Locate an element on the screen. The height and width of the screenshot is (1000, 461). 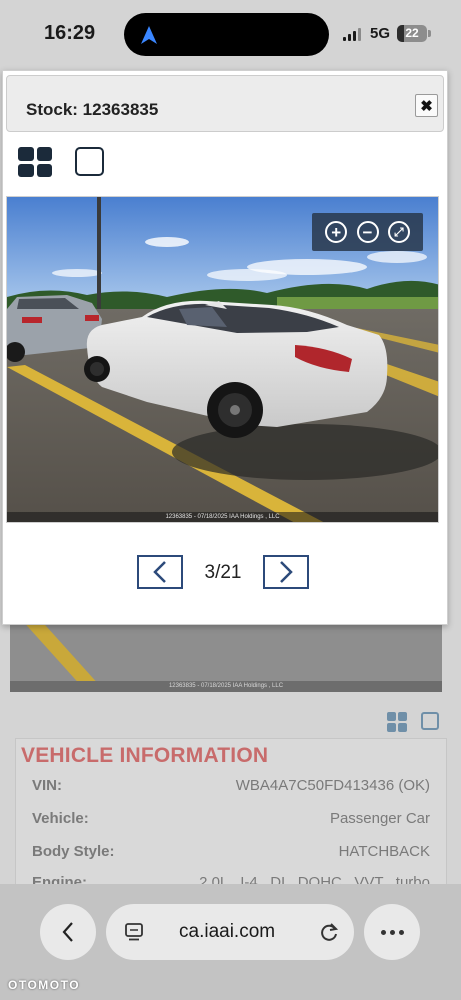
dynamic-island is located at coordinates (226, 34).